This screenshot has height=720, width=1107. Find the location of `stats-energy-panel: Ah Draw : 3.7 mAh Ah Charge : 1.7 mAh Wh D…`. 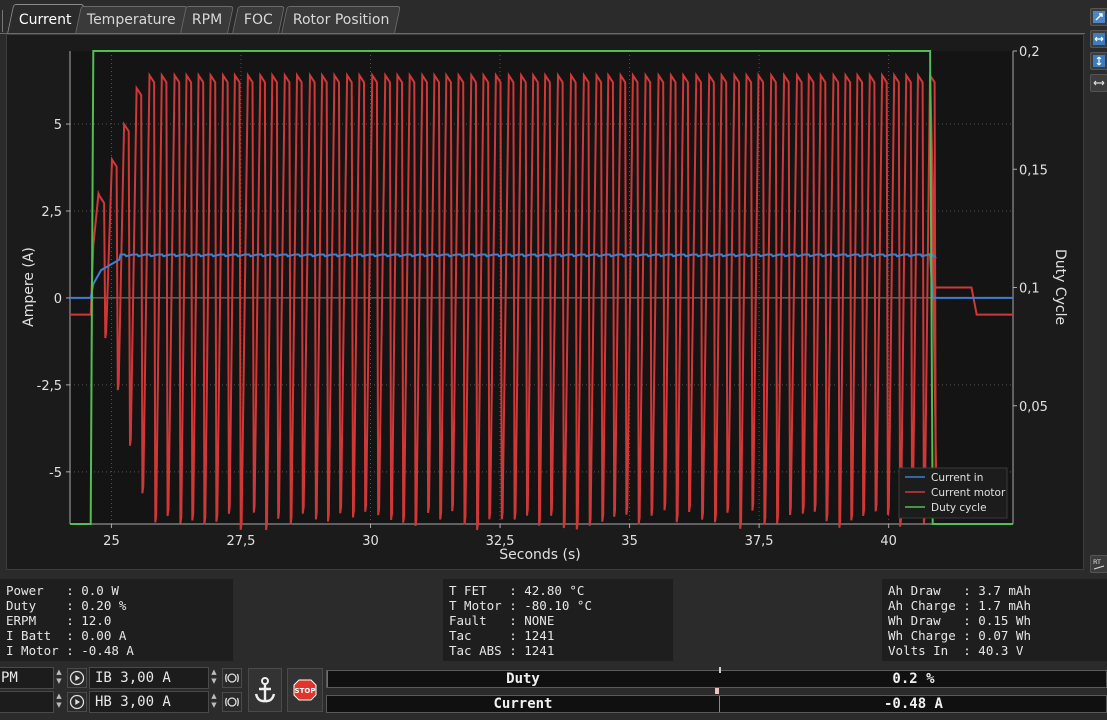

stats-energy-panel: Ah Draw : 3.7 mAh Ah Charge : 1.7 mAh Wh D… is located at coordinates (994, 620).